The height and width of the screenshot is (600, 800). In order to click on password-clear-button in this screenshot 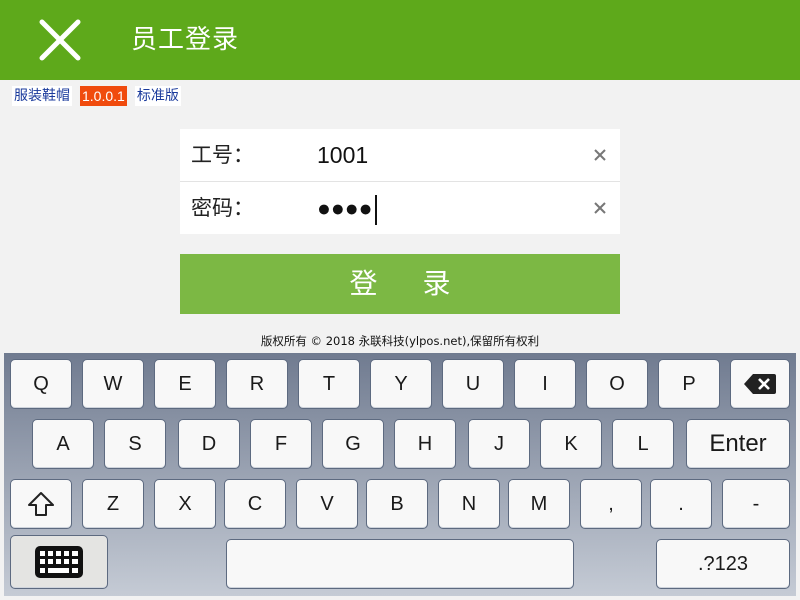, I will do `click(600, 208)`.